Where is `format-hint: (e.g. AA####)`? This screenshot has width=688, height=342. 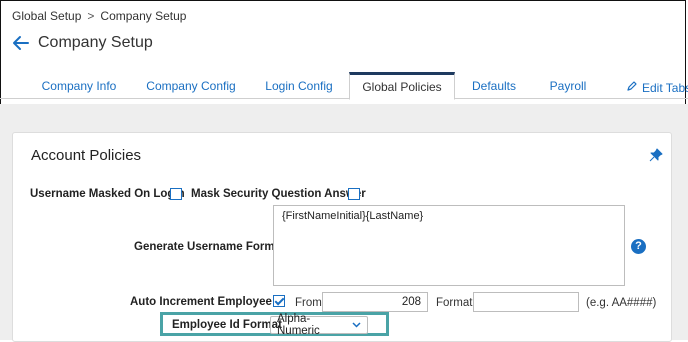
format-hint: (e.g. AA####) is located at coordinates (621, 303).